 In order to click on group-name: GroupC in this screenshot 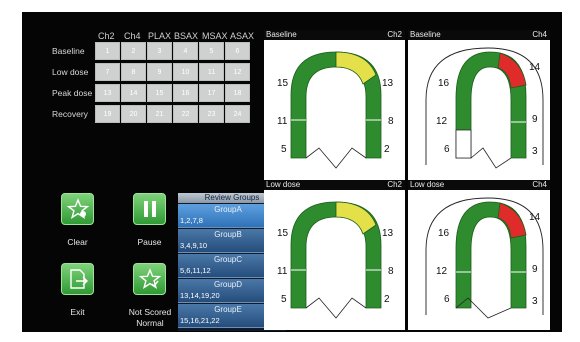, I will do `click(227, 259)`.